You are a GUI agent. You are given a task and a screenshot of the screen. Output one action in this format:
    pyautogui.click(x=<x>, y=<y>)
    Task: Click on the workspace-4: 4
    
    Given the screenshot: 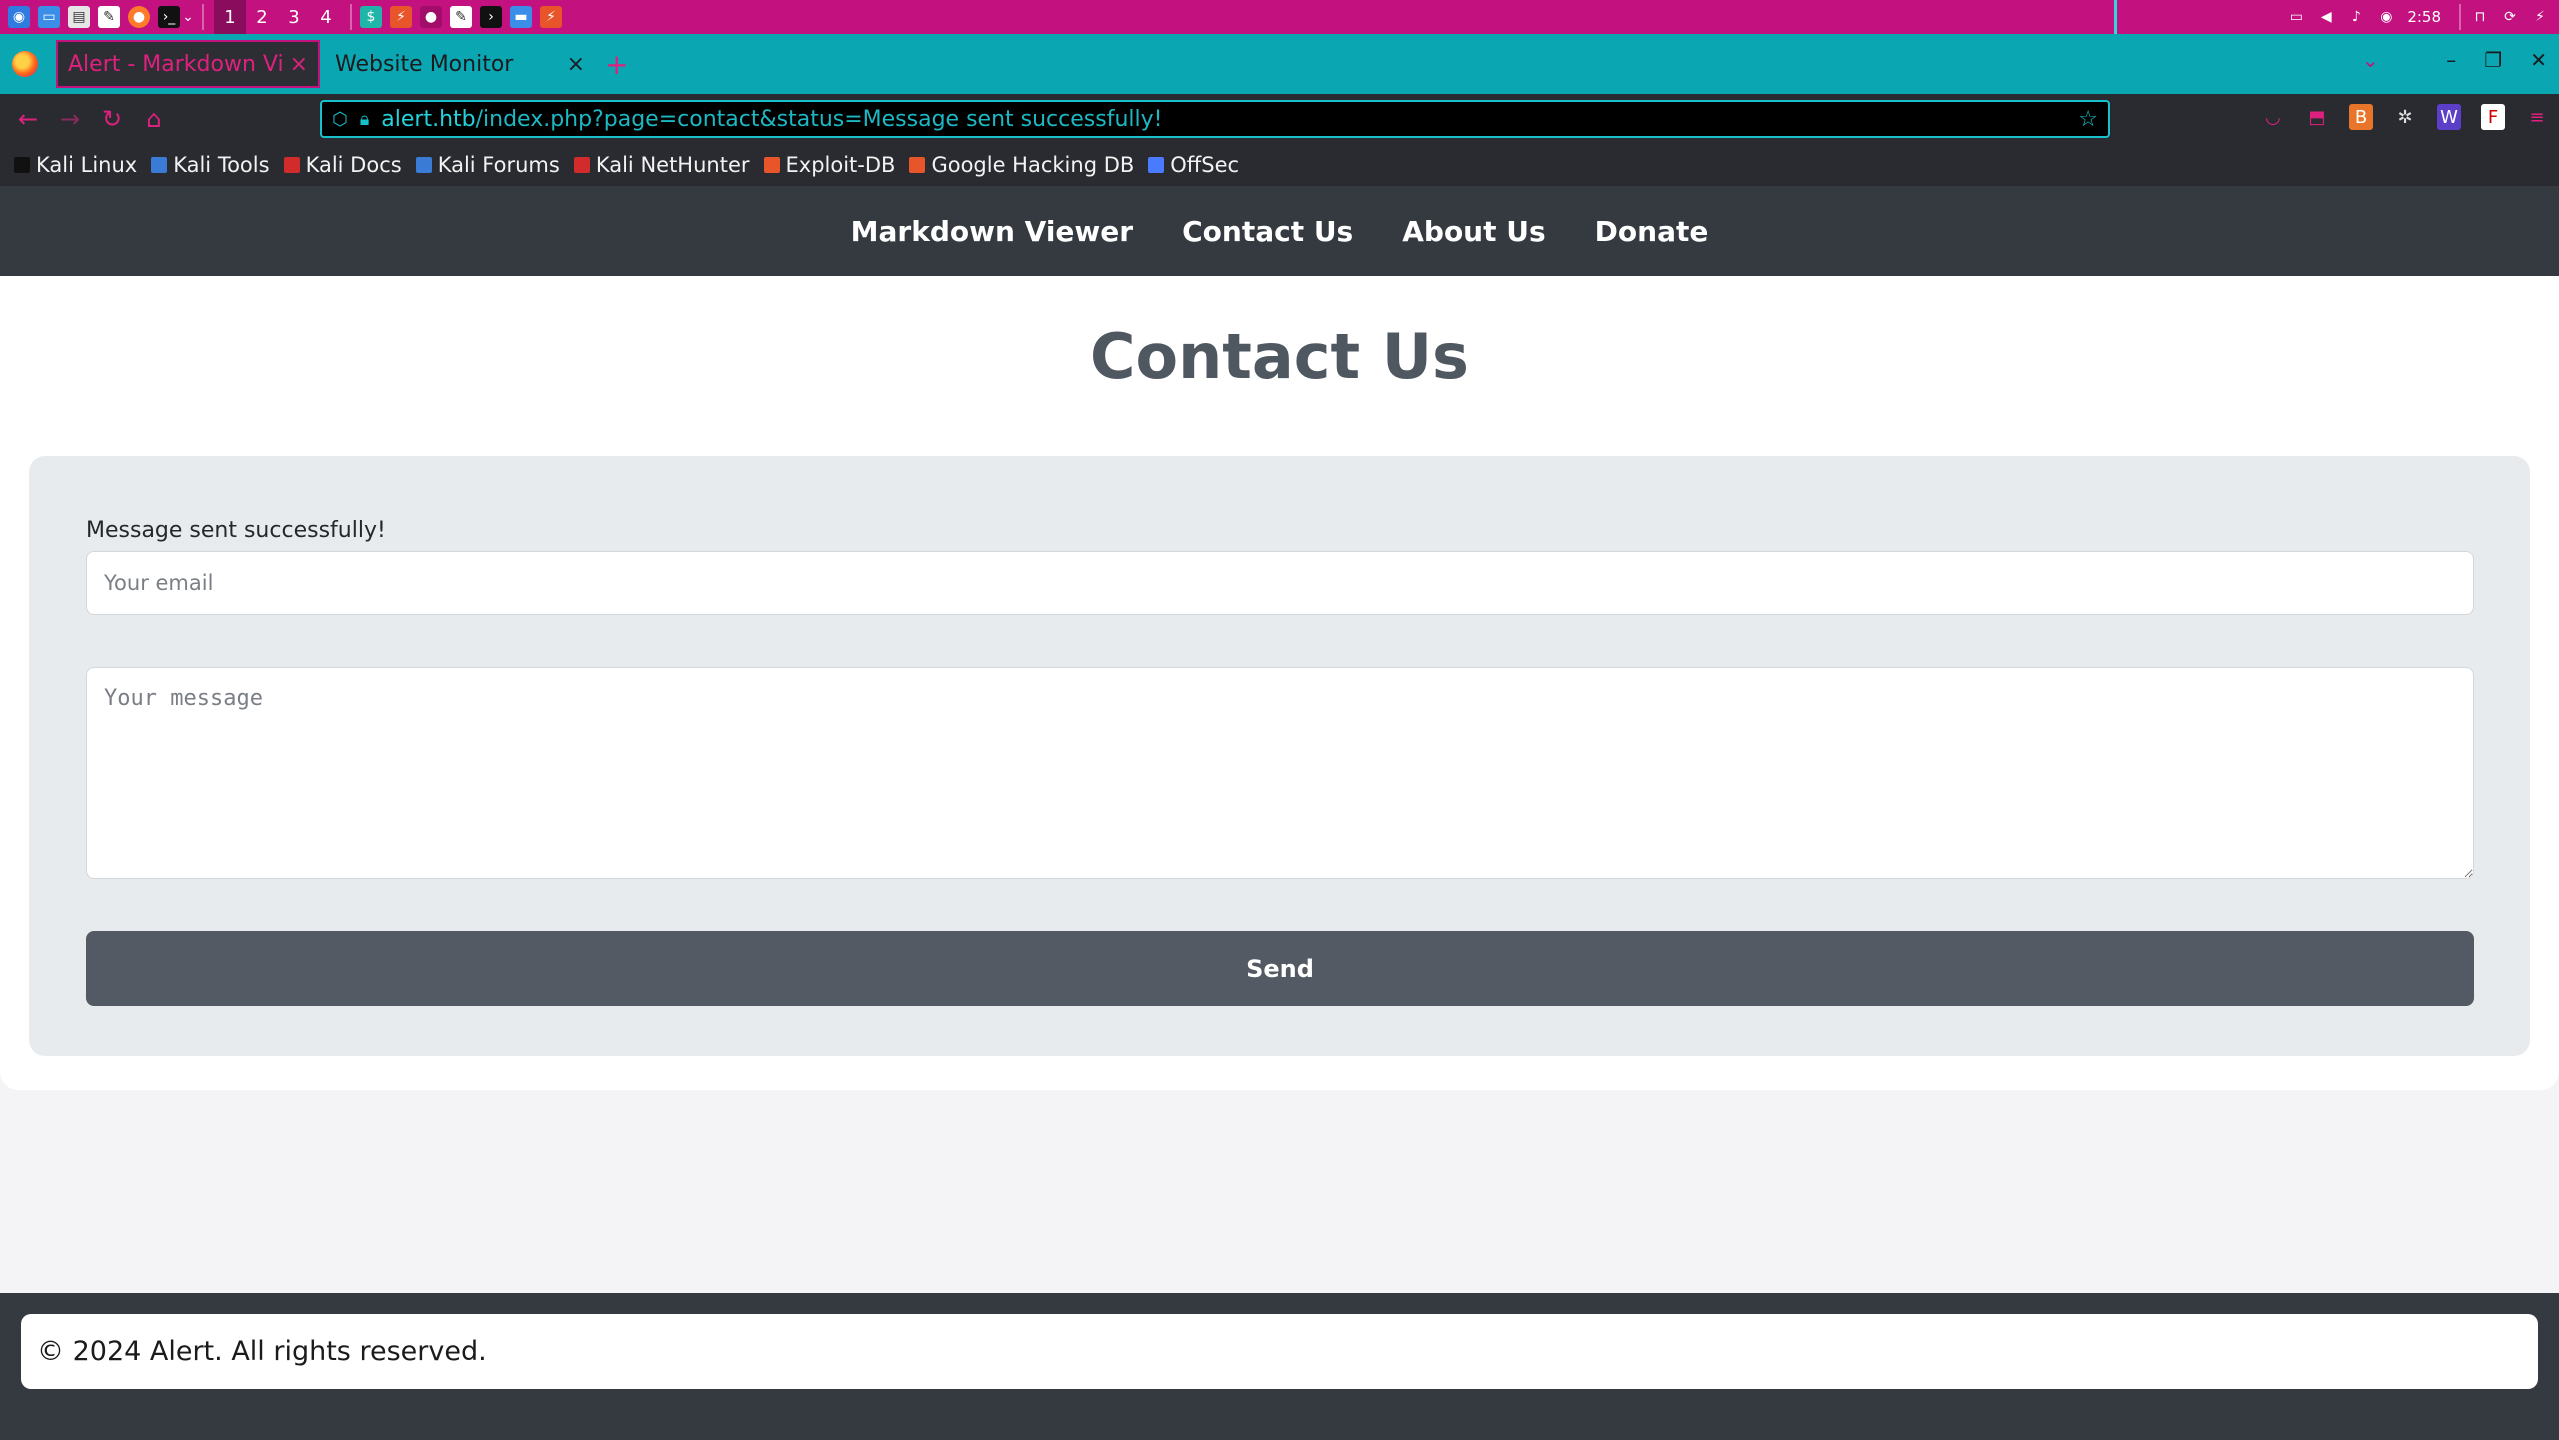 What is the action you would take?
    pyautogui.click(x=326, y=17)
    